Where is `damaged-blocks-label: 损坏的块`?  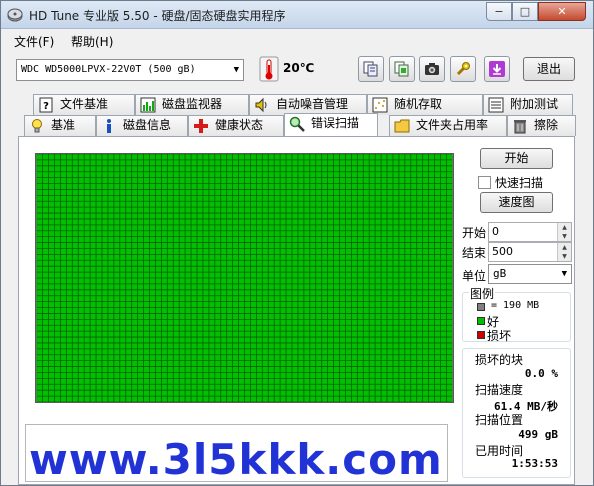
damaged-blocks-label: 损坏的块 is located at coordinates (499, 360).